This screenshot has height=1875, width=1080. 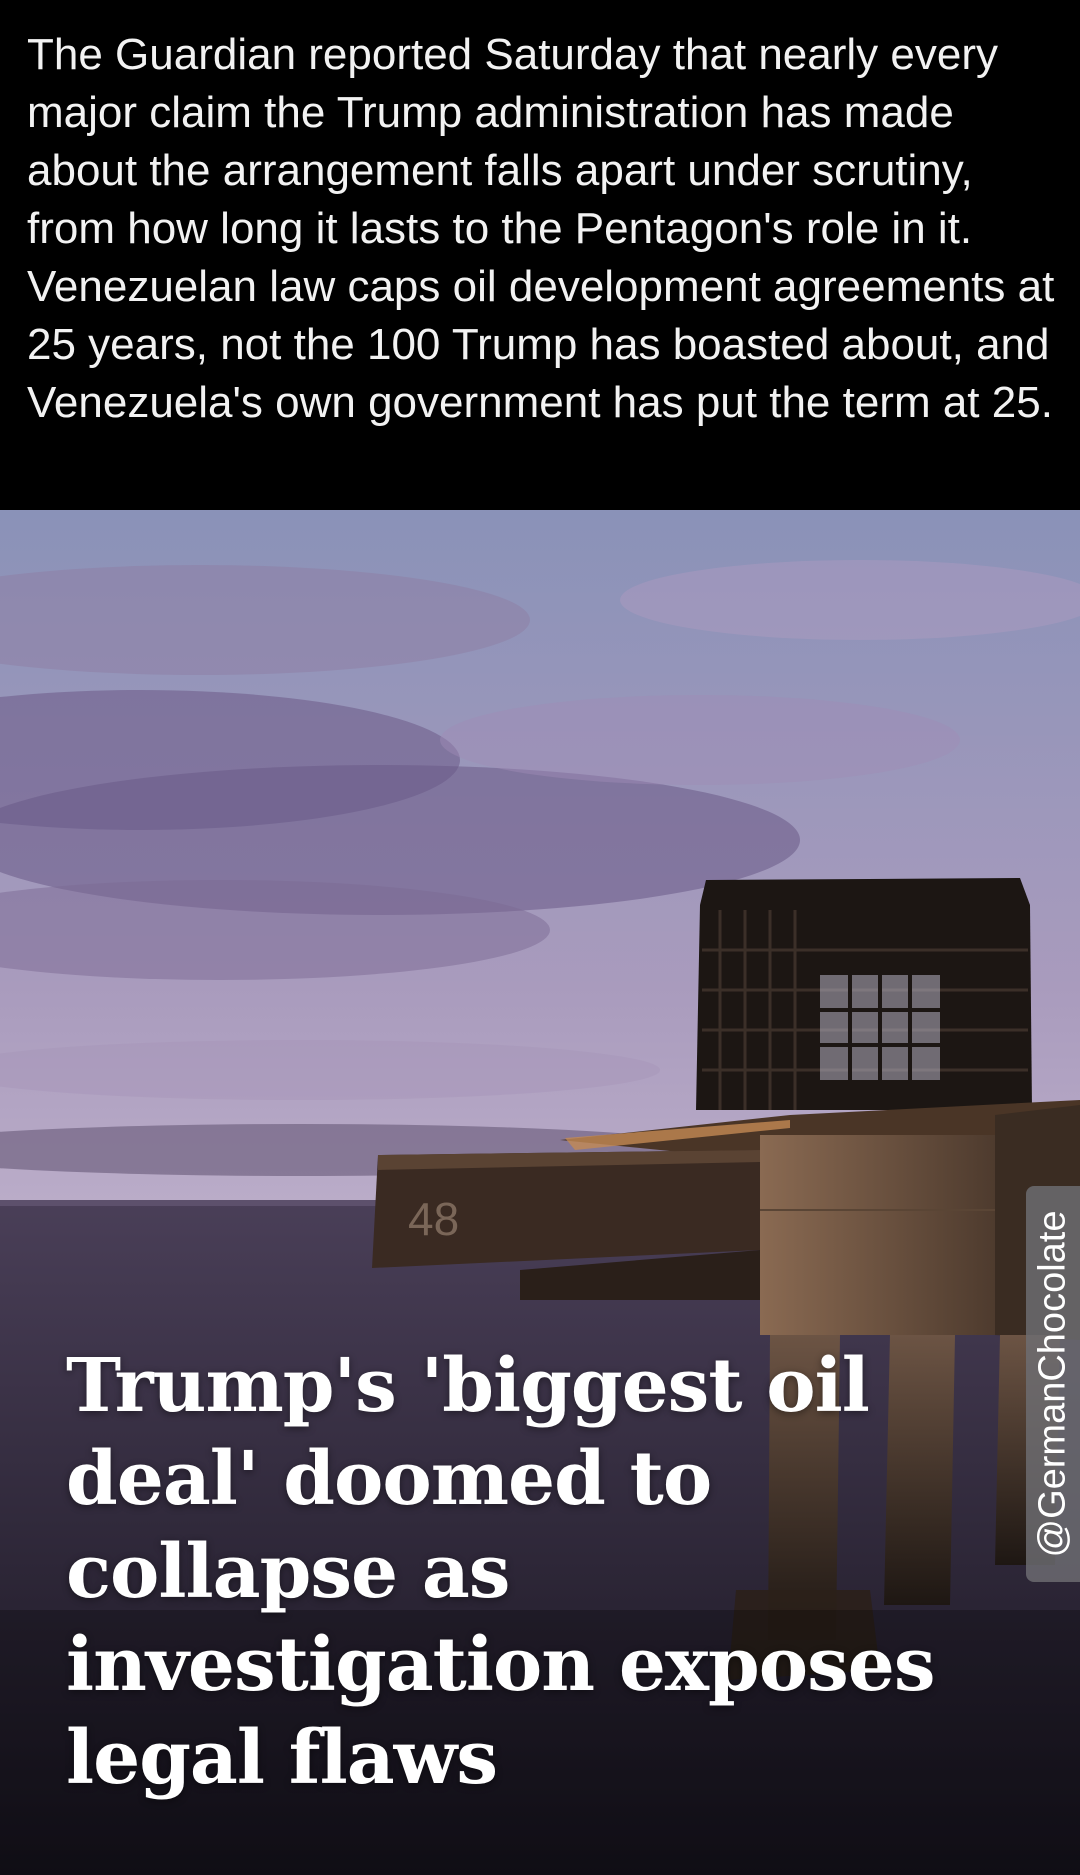 I want to click on watermark-tab: @GermanChocolate, so click(x=1053, y=1384).